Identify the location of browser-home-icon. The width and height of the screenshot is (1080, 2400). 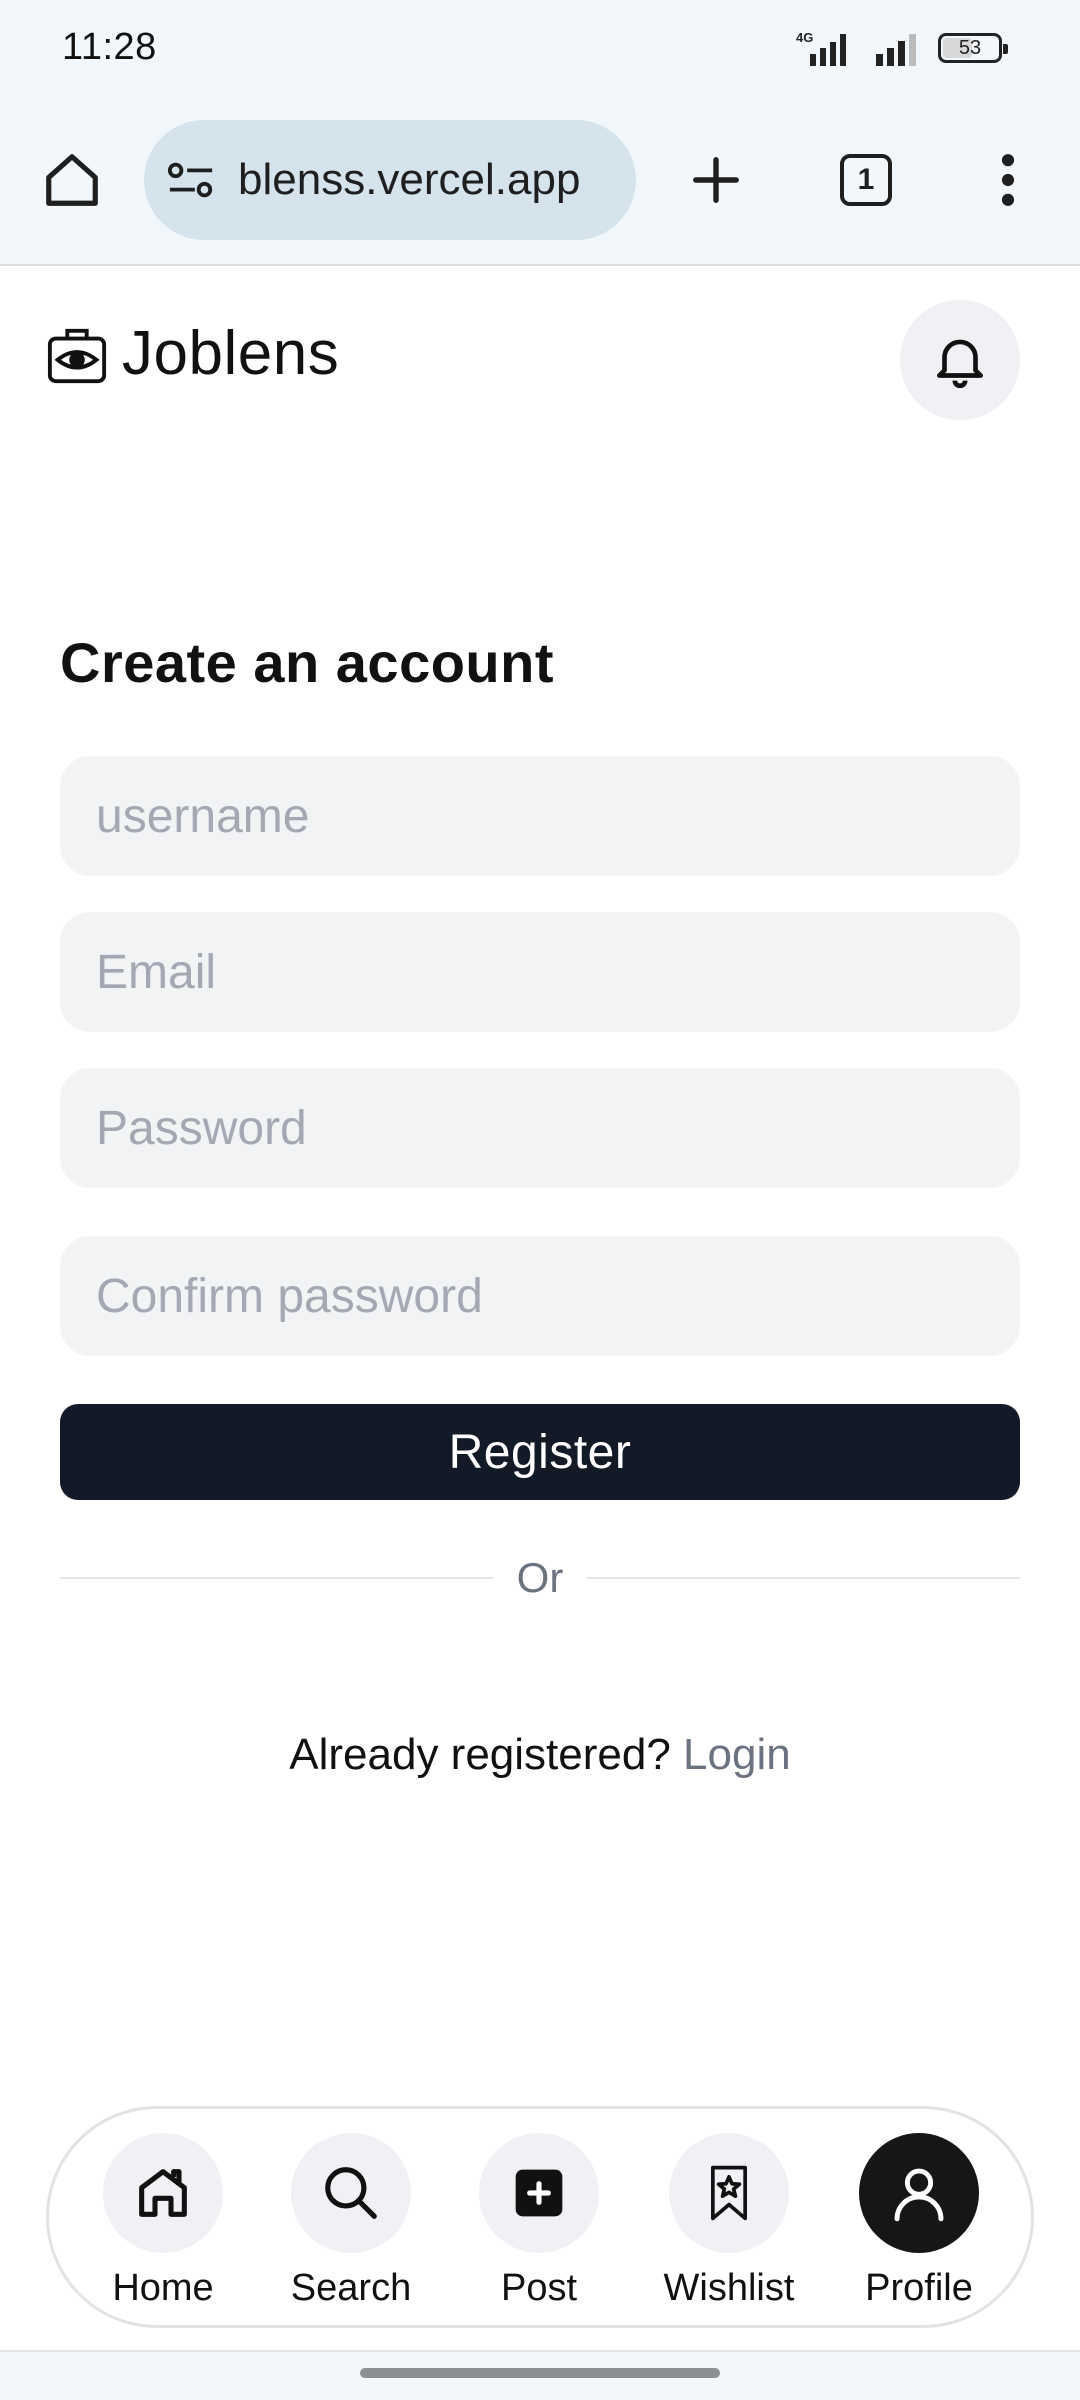
(72, 180).